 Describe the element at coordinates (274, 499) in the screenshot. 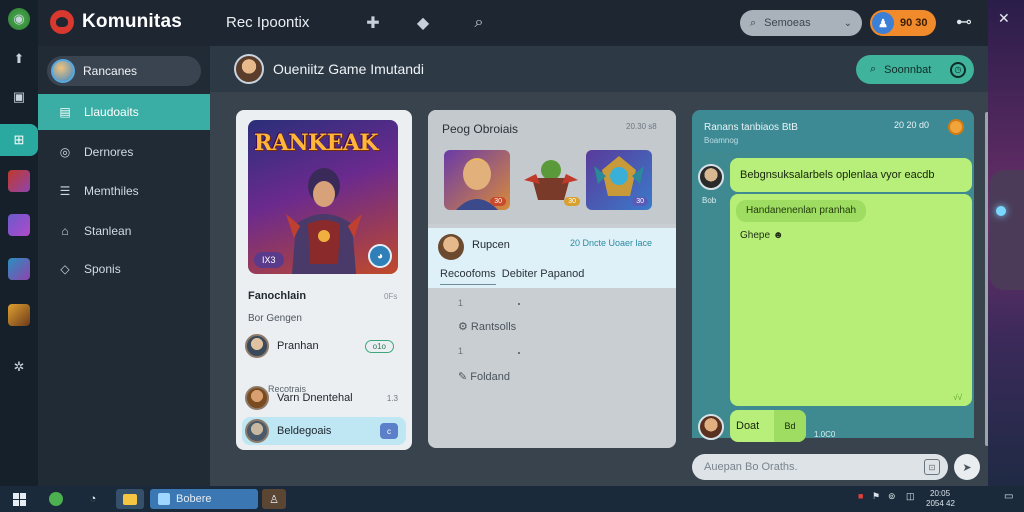

I see `game-icon: ♙` at that location.